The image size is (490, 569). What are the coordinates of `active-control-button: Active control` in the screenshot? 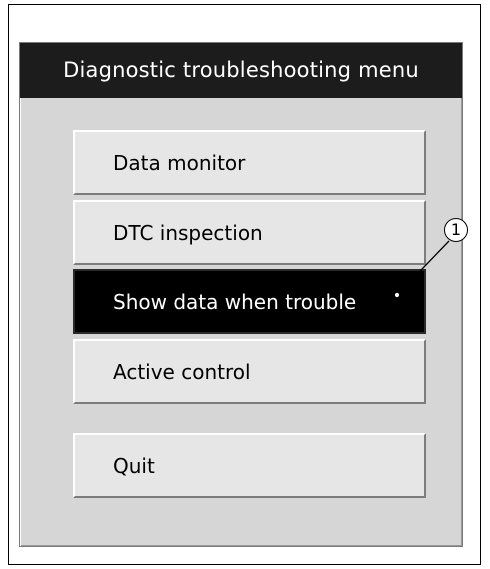 It's located at (249, 371).